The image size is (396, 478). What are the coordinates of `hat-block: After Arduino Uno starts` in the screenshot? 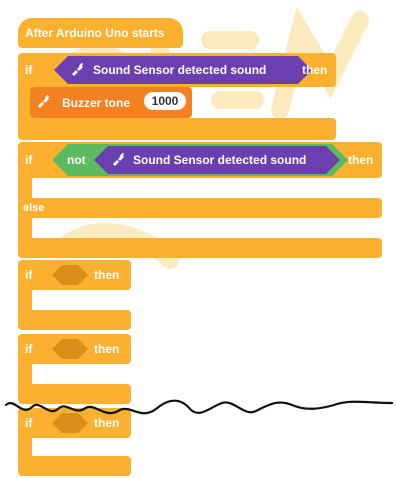 It's located at (100, 33).